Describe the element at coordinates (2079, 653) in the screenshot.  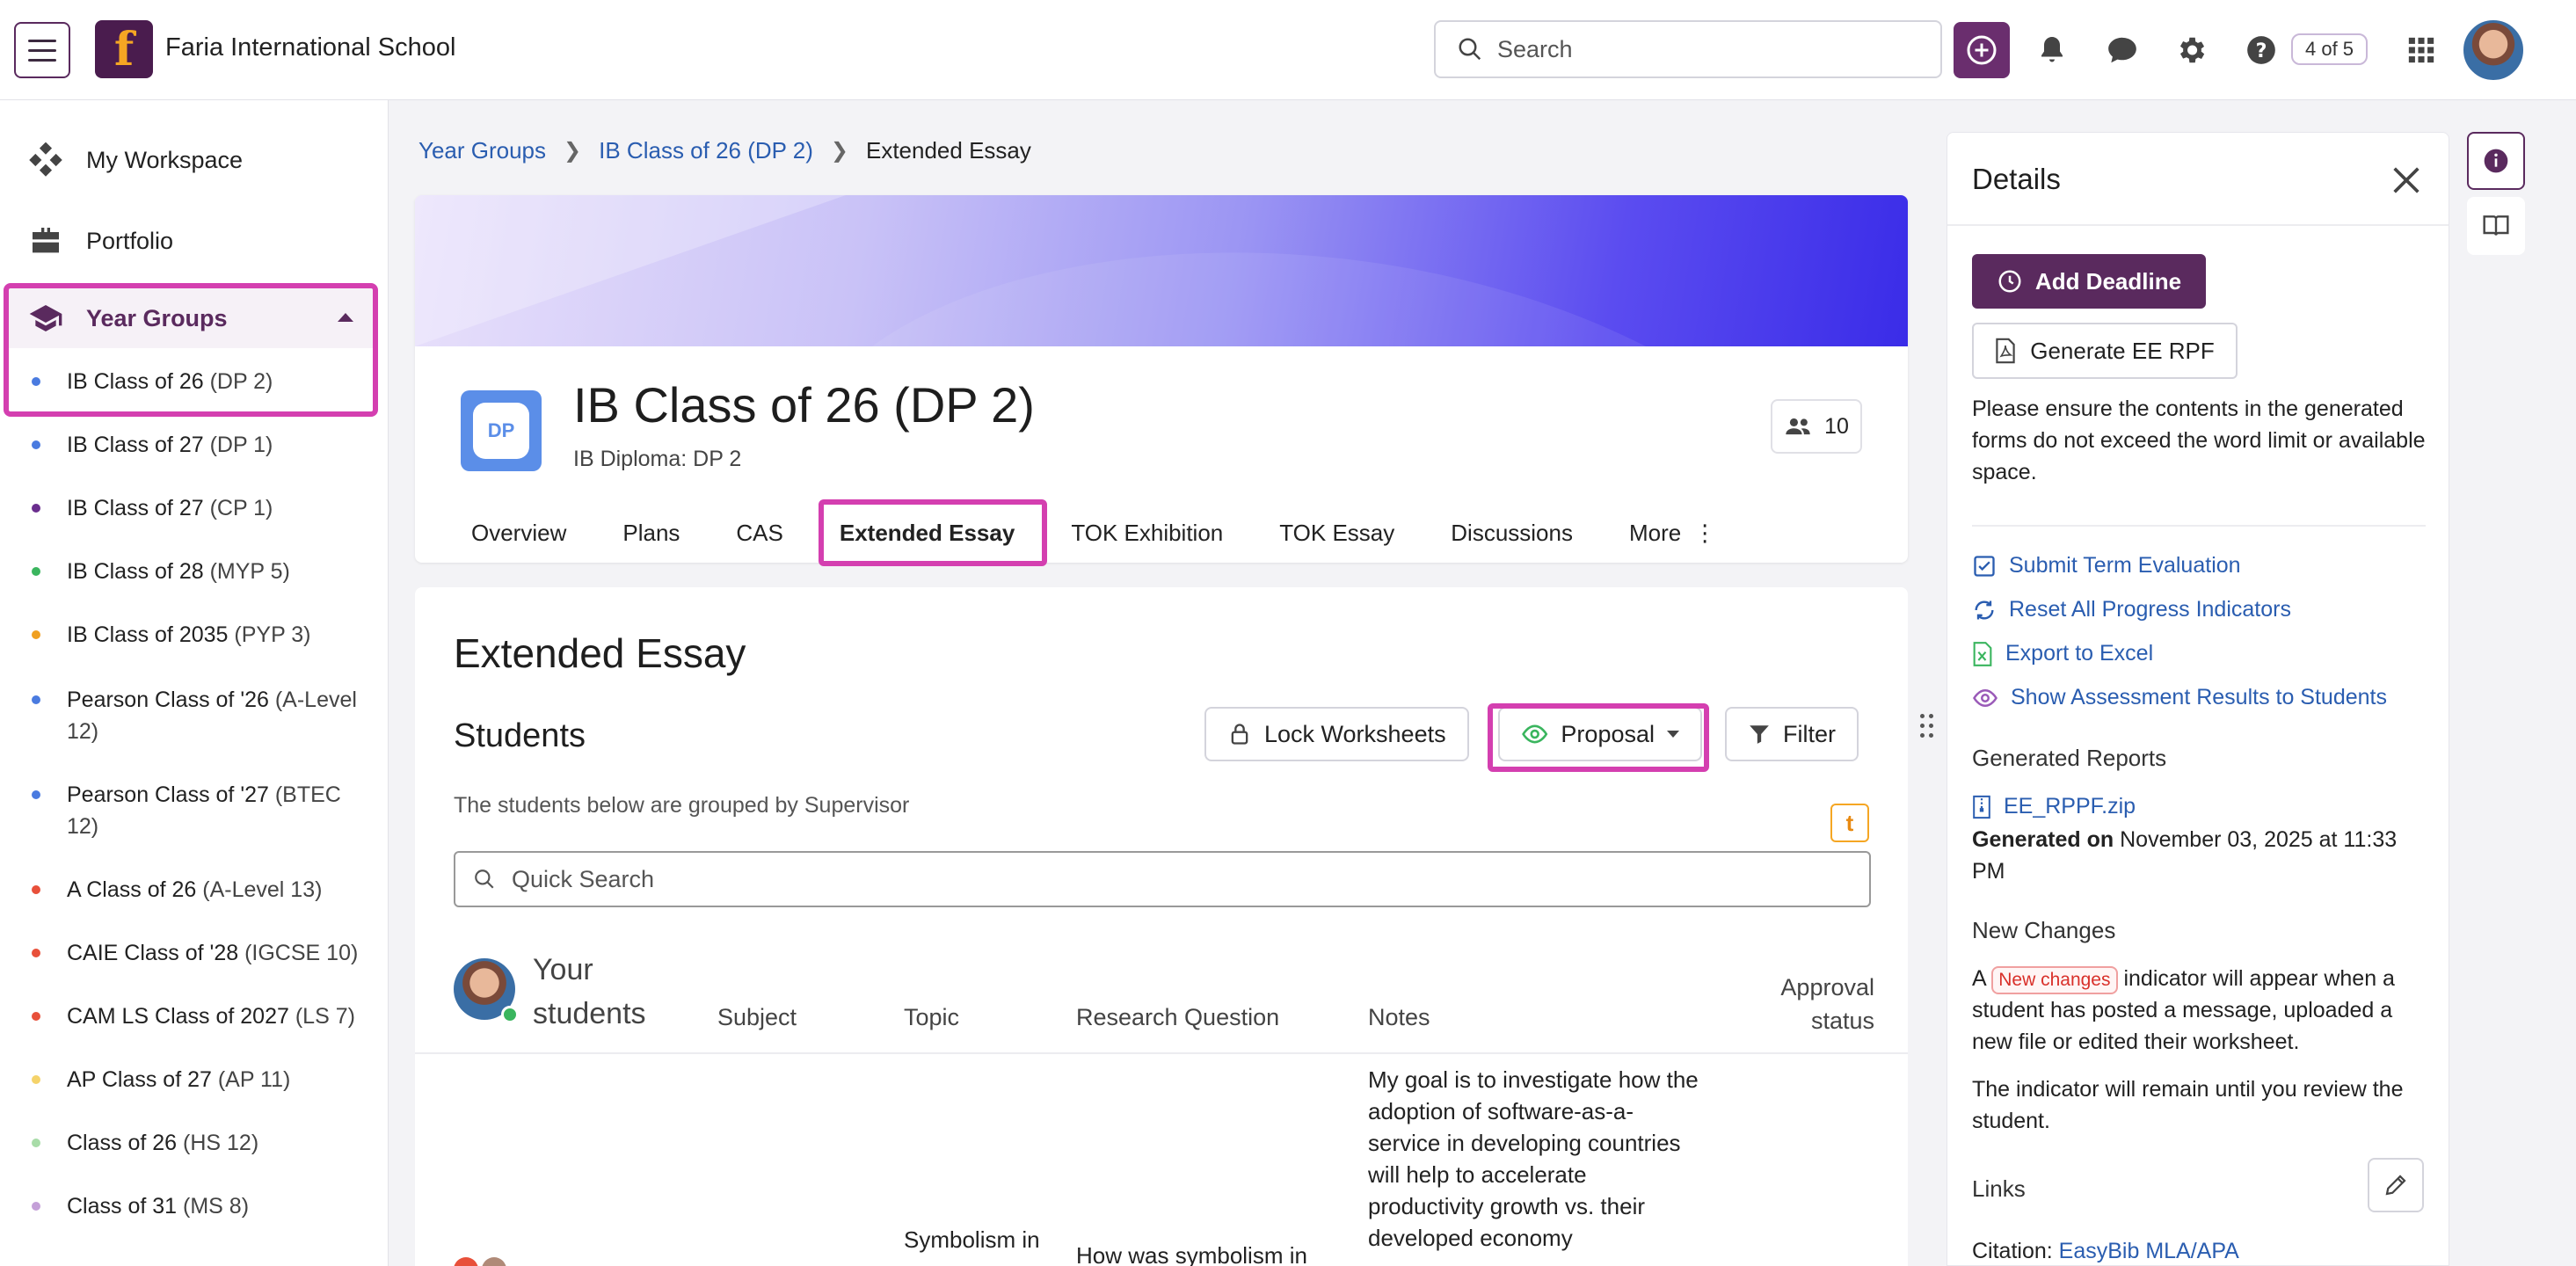
I see `link-label: Export to Excel` at that location.